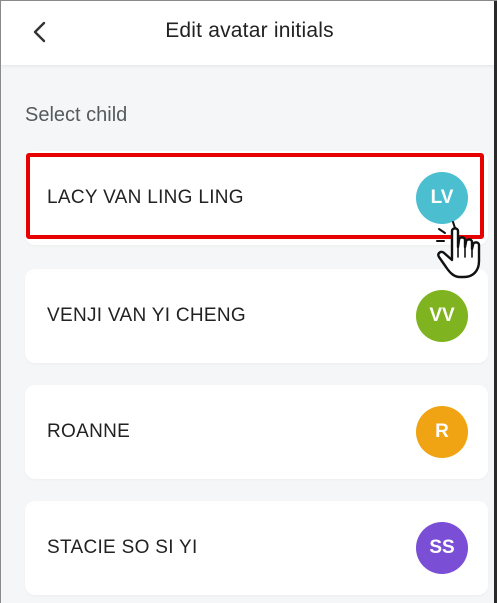 This screenshot has height=603, width=497. Describe the element at coordinates (122, 547) in the screenshot. I see `child-name: STACIE SO SI YI` at that location.